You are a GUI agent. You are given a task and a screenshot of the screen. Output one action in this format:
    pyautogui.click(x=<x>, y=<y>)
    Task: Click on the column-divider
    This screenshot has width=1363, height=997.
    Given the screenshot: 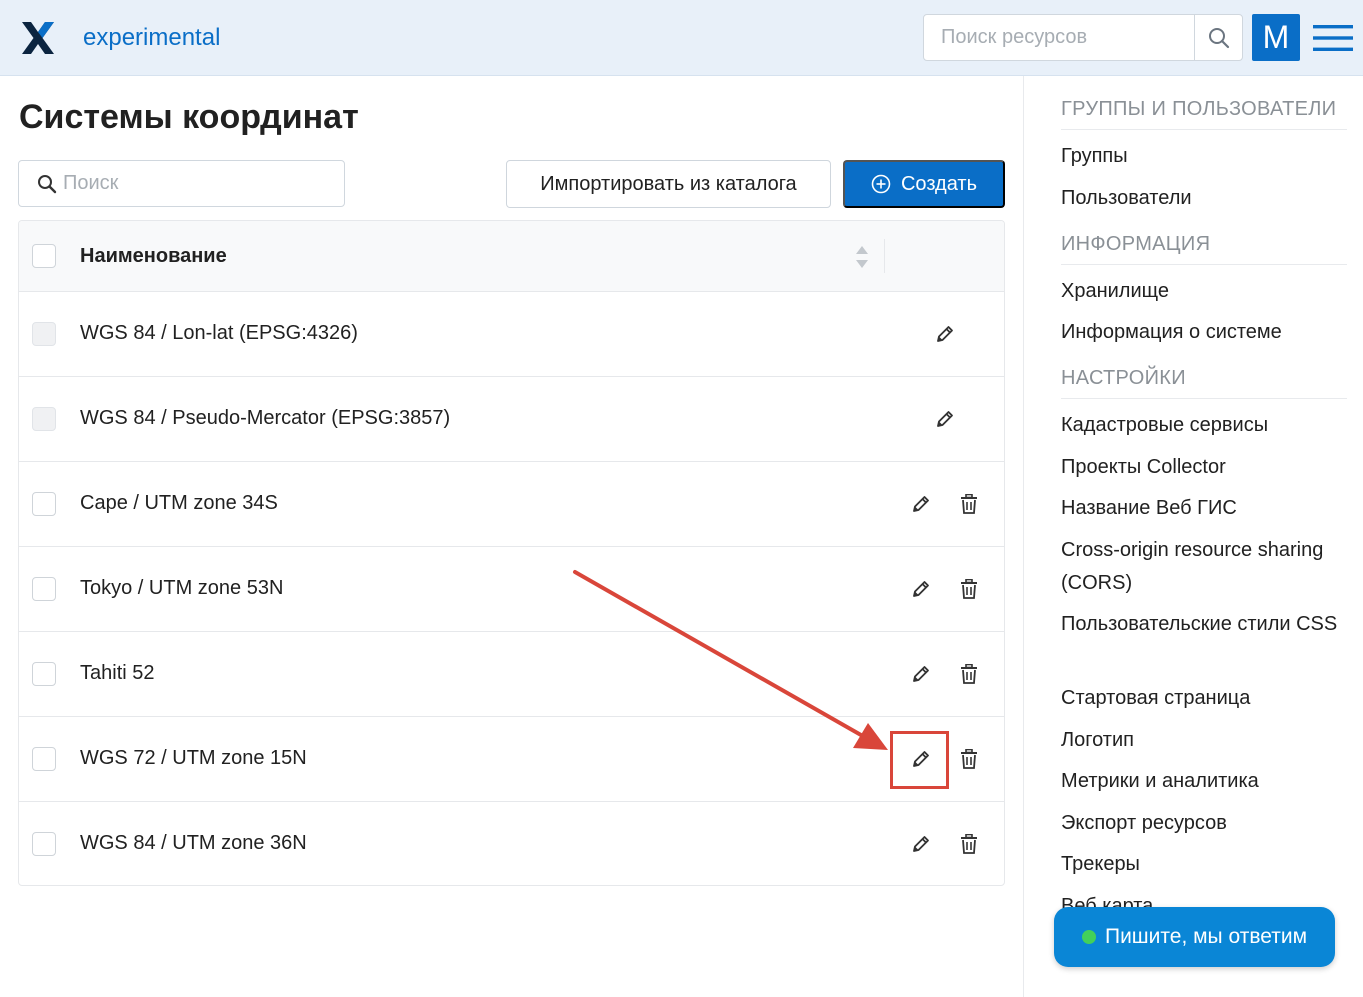 What is the action you would take?
    pyautogui.click(x=884, y=256)
    